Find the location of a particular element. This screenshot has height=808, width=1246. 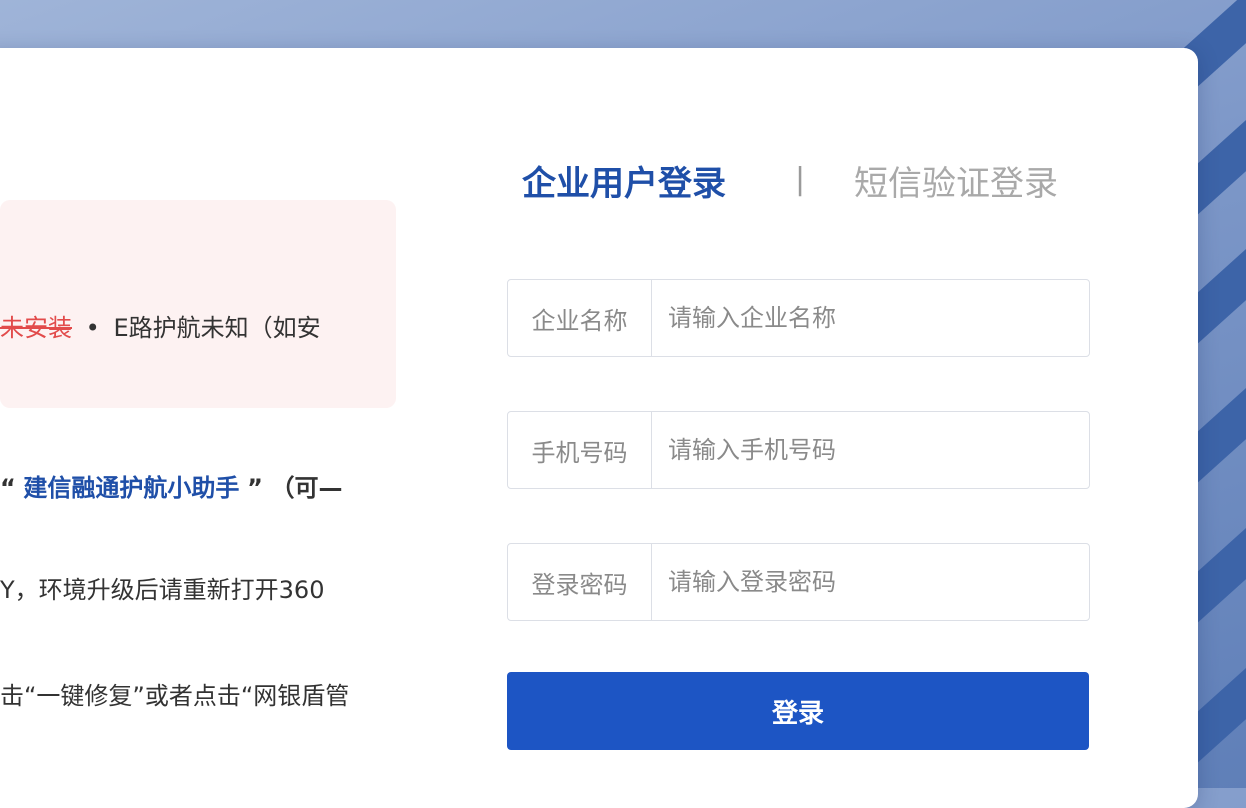

tip-line-helper: “ 建信融通护航小助手 ” （可— is located at coordinates (171, 485).